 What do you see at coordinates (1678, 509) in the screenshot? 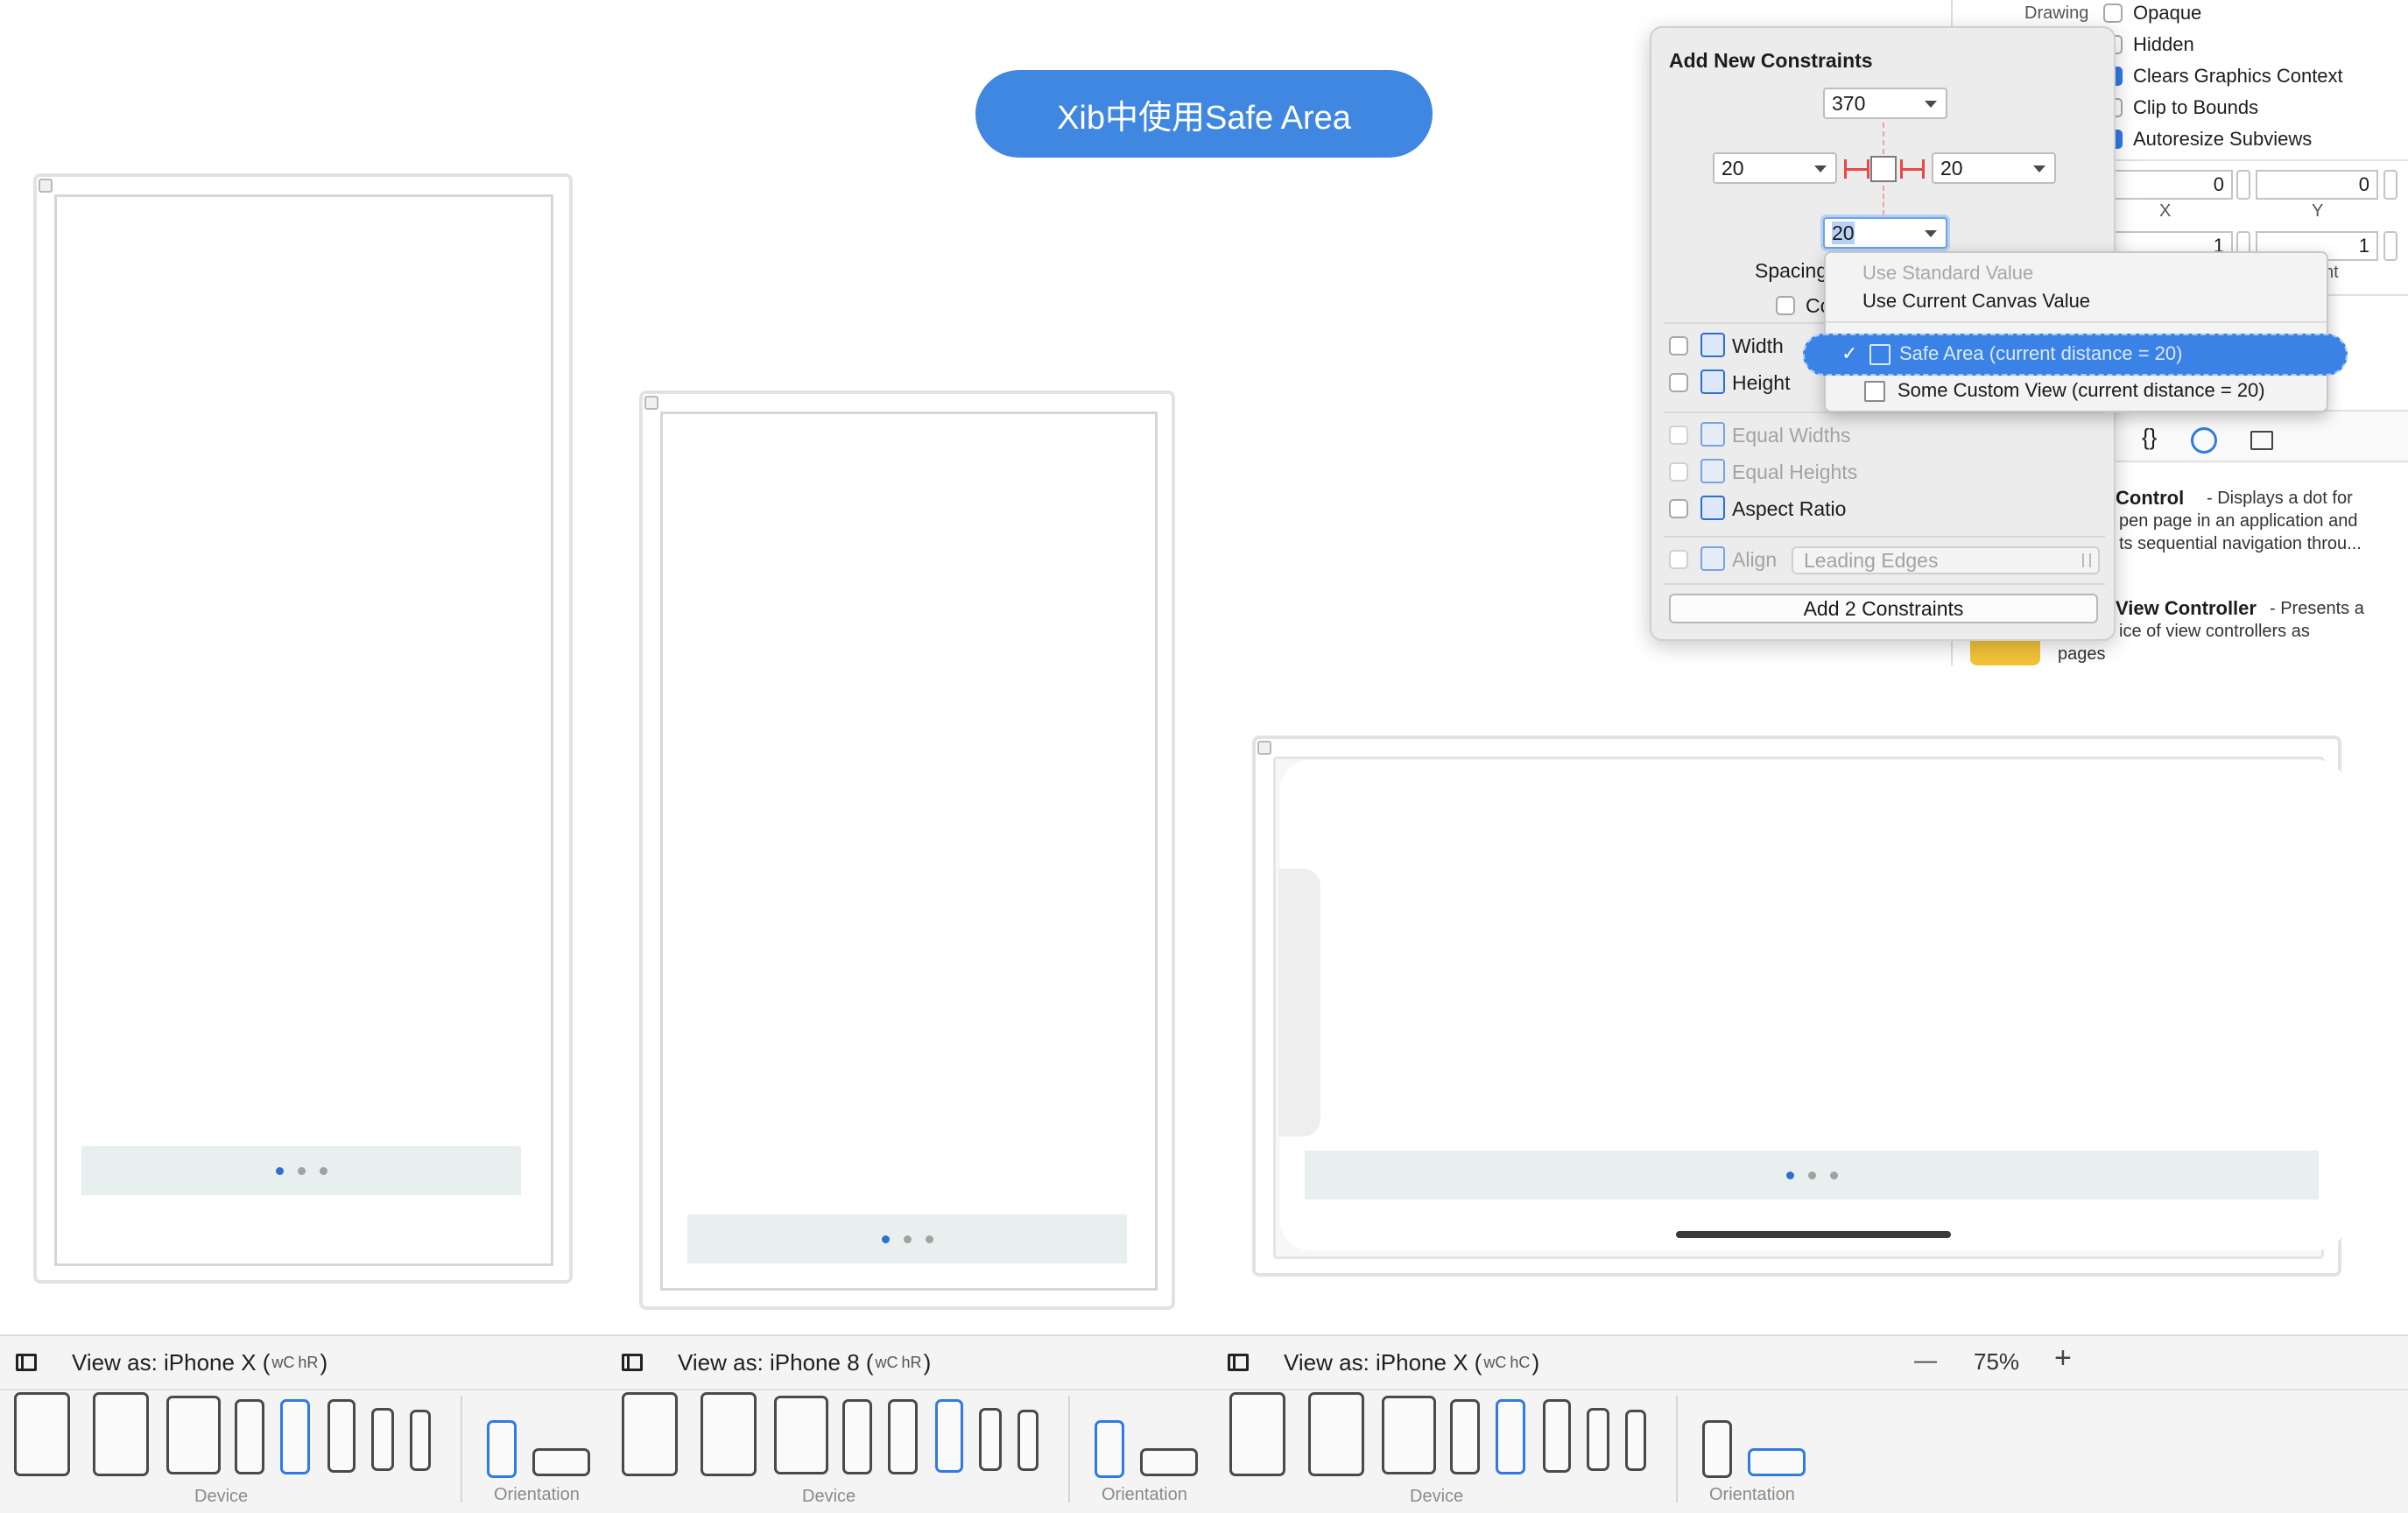
I see `aspect-ratio-checkbox` at bounding box center [1678, 509].